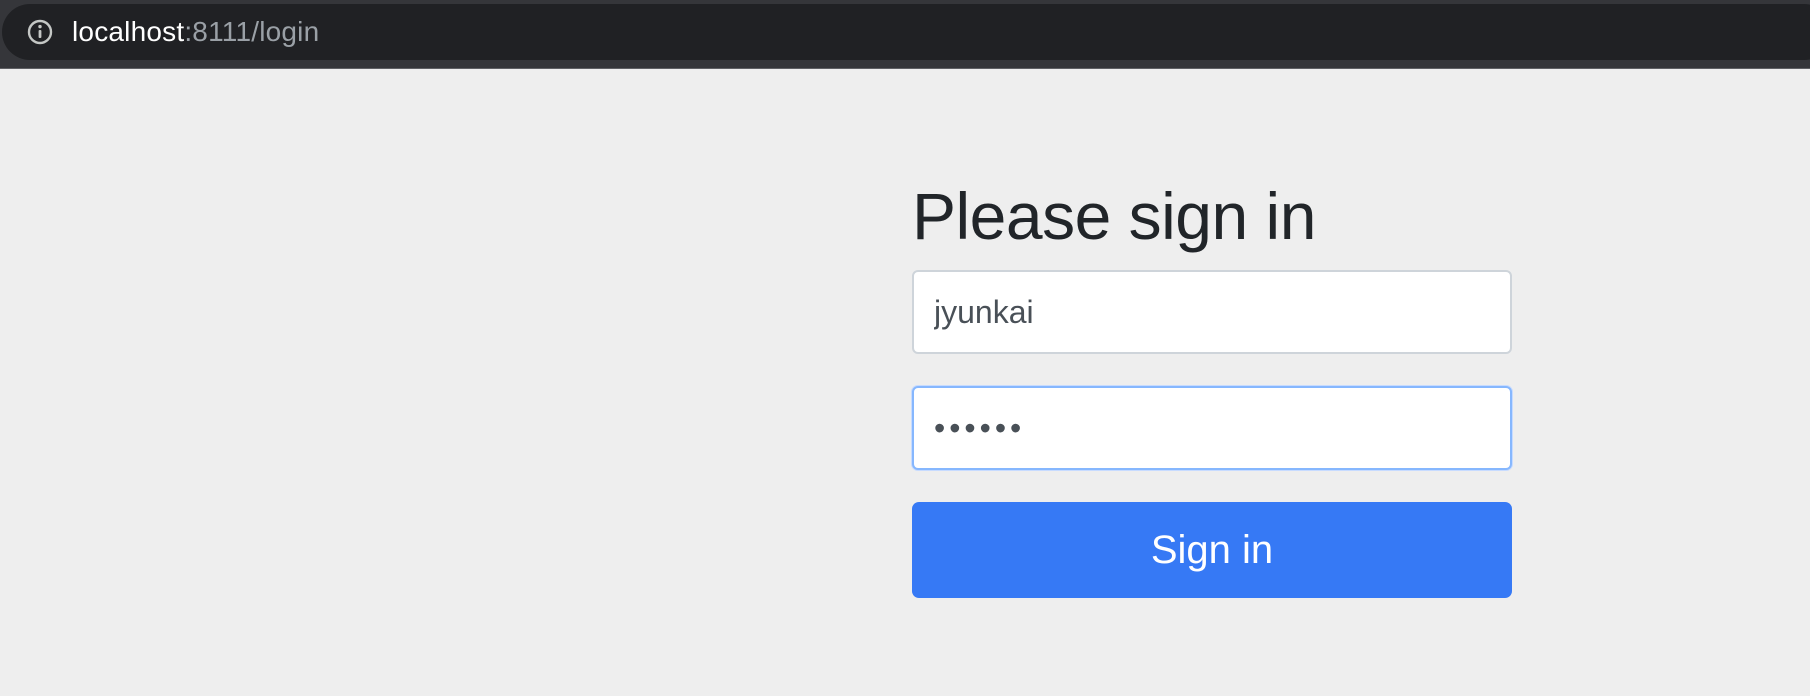  I want to click on browser-toolbar: localhost:8111/login, so click(905, 34).